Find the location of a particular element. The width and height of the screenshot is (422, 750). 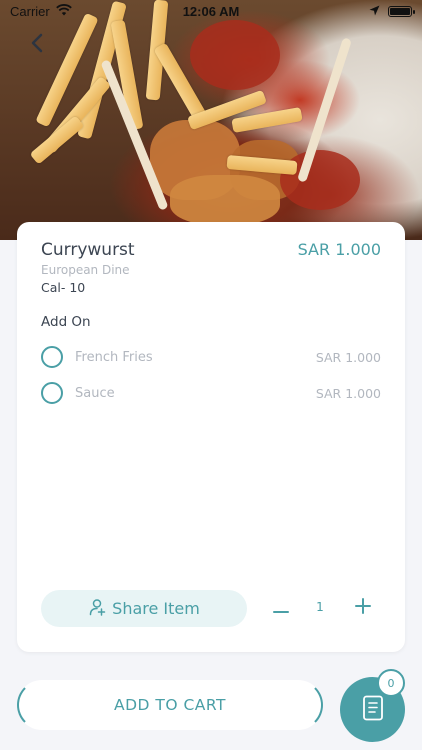

share-item-label: Share Item is located at coordinates (156, 608).